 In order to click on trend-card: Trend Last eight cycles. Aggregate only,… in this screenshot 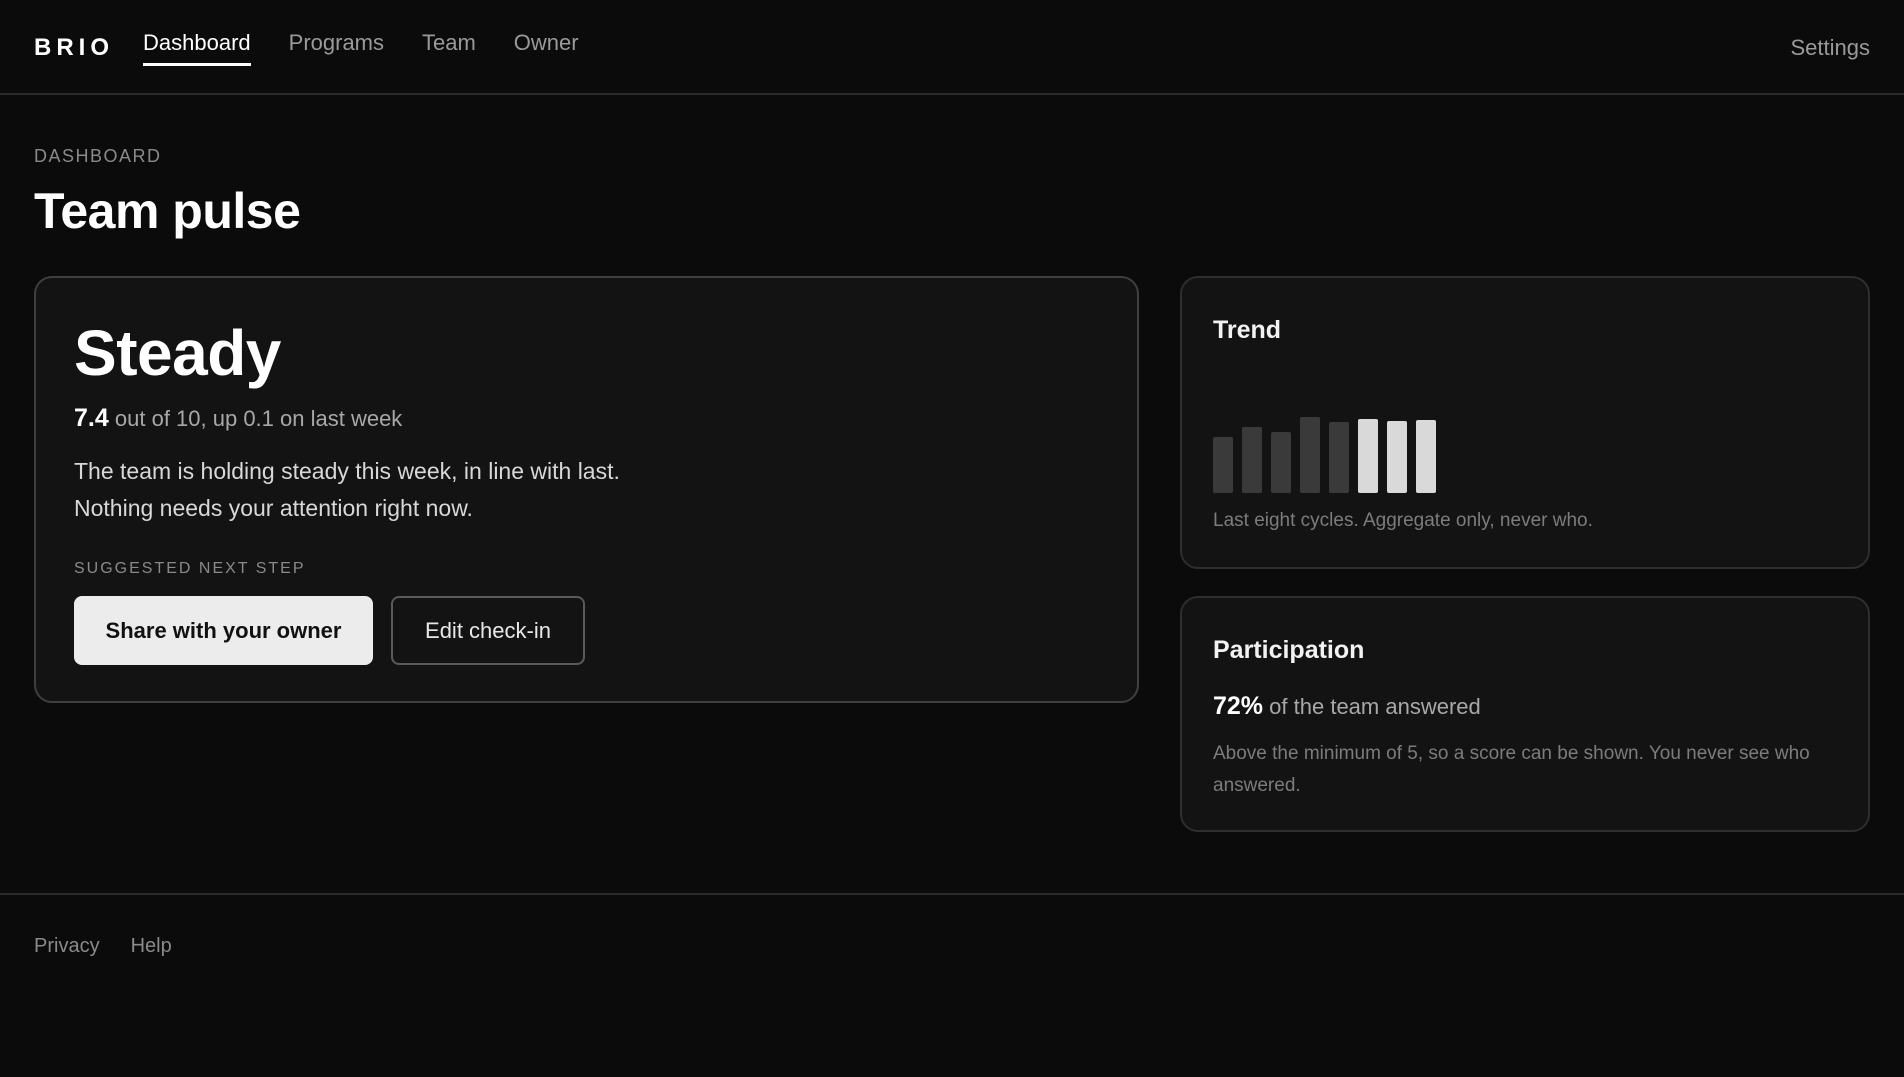, I will do `click(1525, 422)`.